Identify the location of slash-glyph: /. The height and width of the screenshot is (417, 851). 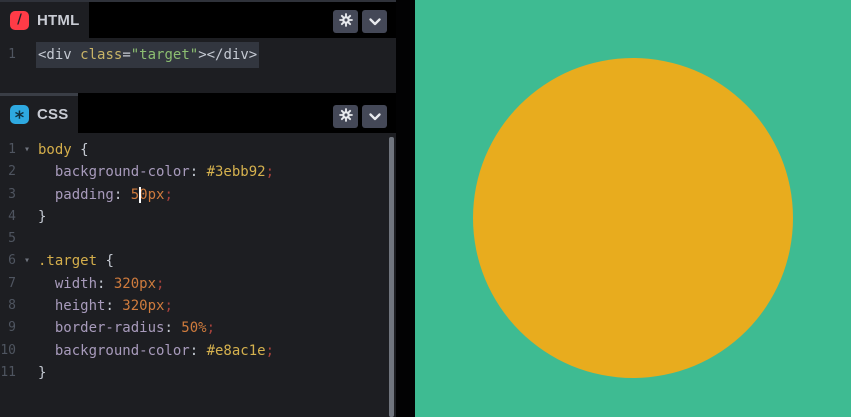
(19, 19).